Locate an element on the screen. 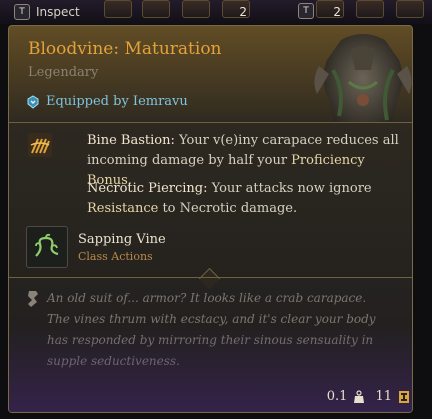 The width and height of the screenshot is (432, 419). vine-action-icon is located at coordinates (47, 245).